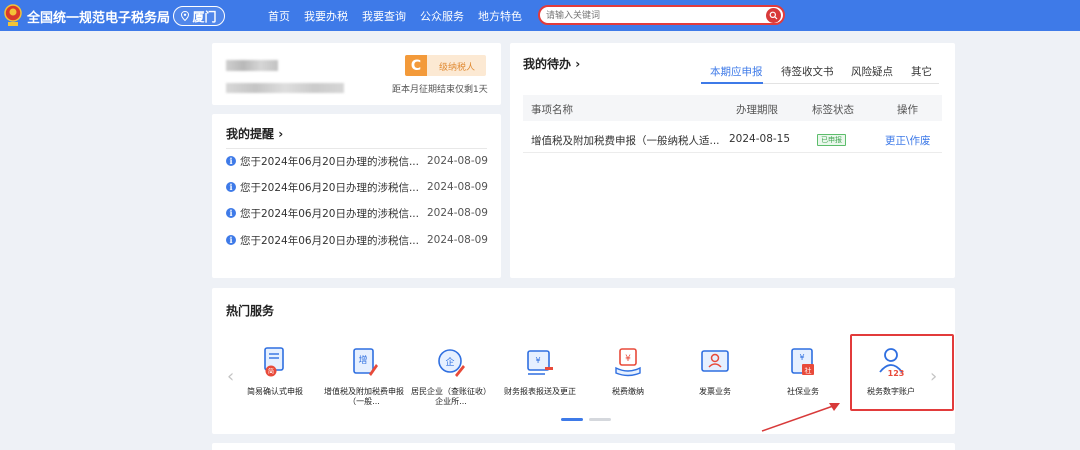 Image resolution: width=1080 pixels, height=450 pixels. I want to click on service-label: 发票业务, so click(715, 391).